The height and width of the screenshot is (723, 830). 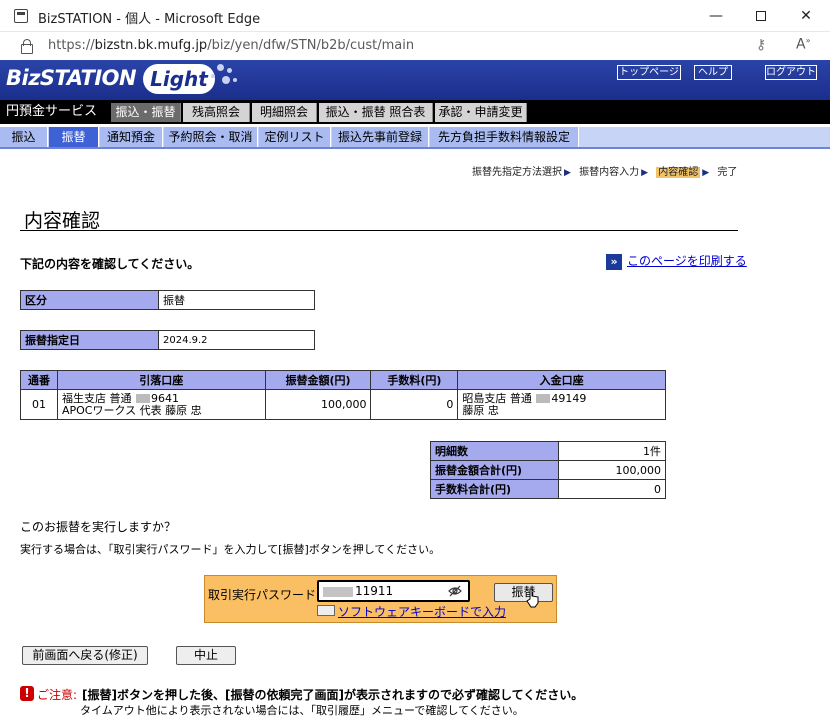 What do you see at coordinates (480, 410) in the screenshot?
I see `to-holder: 藤原 忠` at bounding box center [480, 410].